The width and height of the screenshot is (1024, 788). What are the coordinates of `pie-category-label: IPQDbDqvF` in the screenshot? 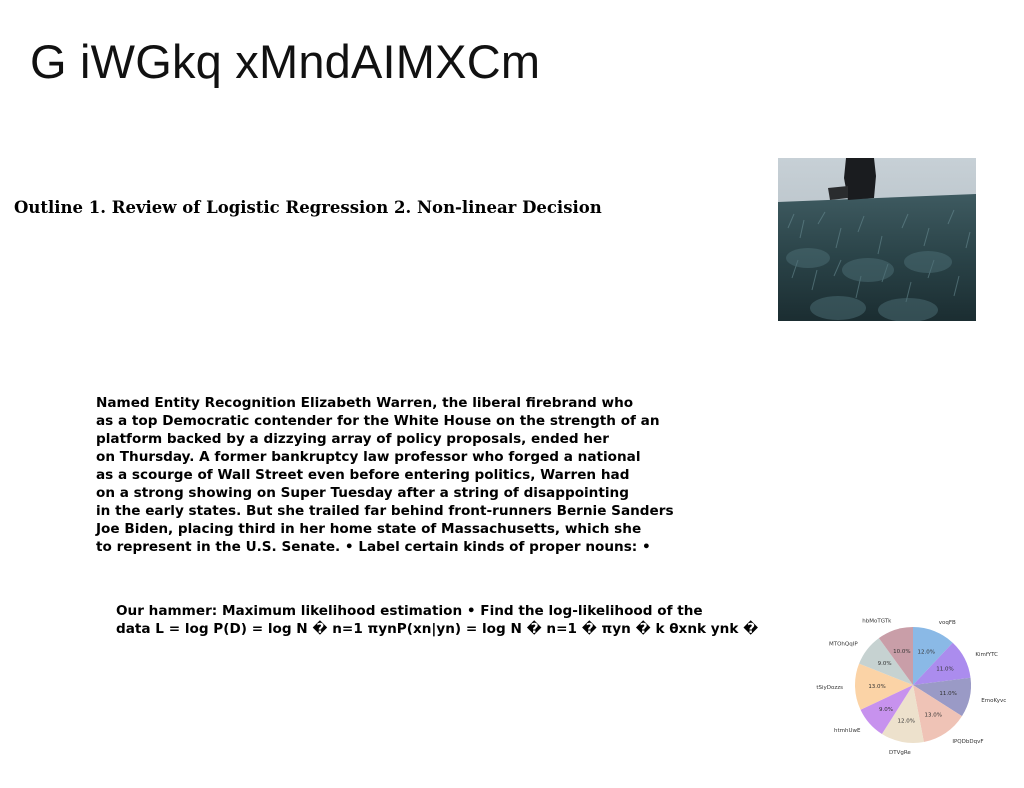 It's located at (967, 742).